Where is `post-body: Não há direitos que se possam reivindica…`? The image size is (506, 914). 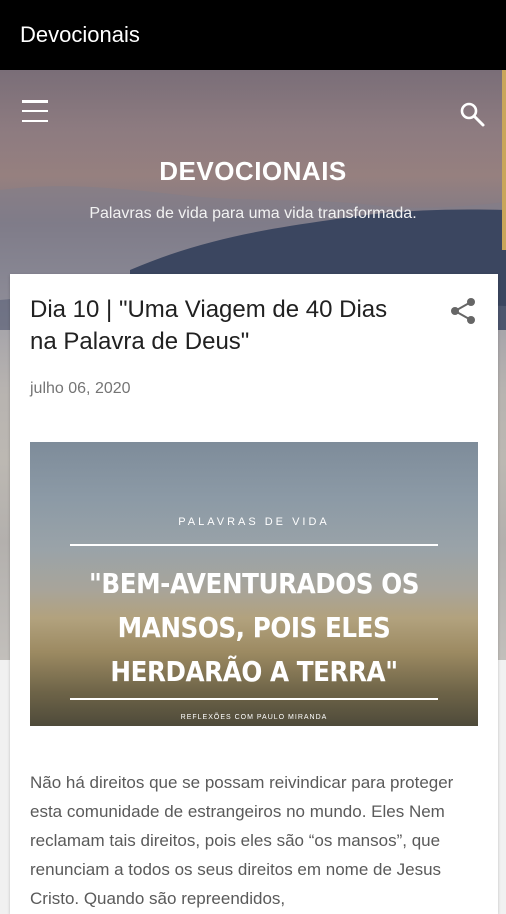
post-body: Não há direitos que se possam reivindica… is located at coordinates (242, 840).